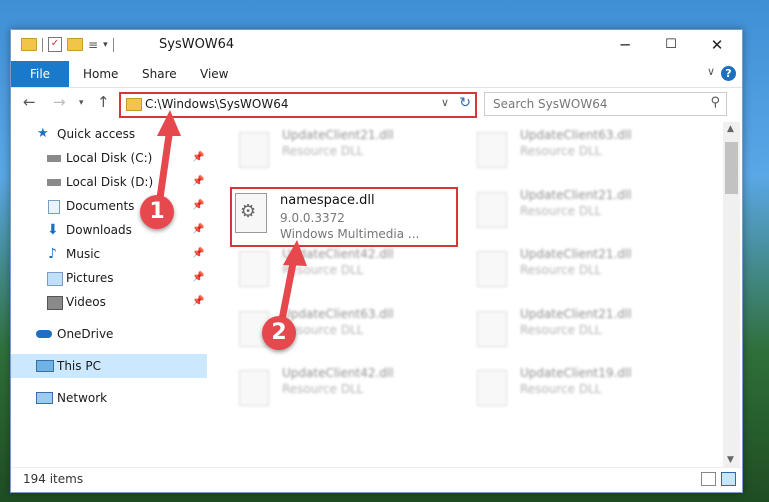  What do you see at coordinates (279, 333) in the screenshot?
I see `step-2-badge: 2` at bounding box center [279, 333].